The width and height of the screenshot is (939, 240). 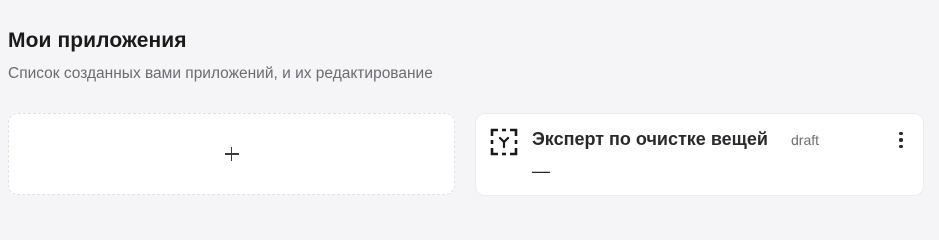 I want to click on app-name: Эксперт по очистке вещей, so click(x=650, y=139).